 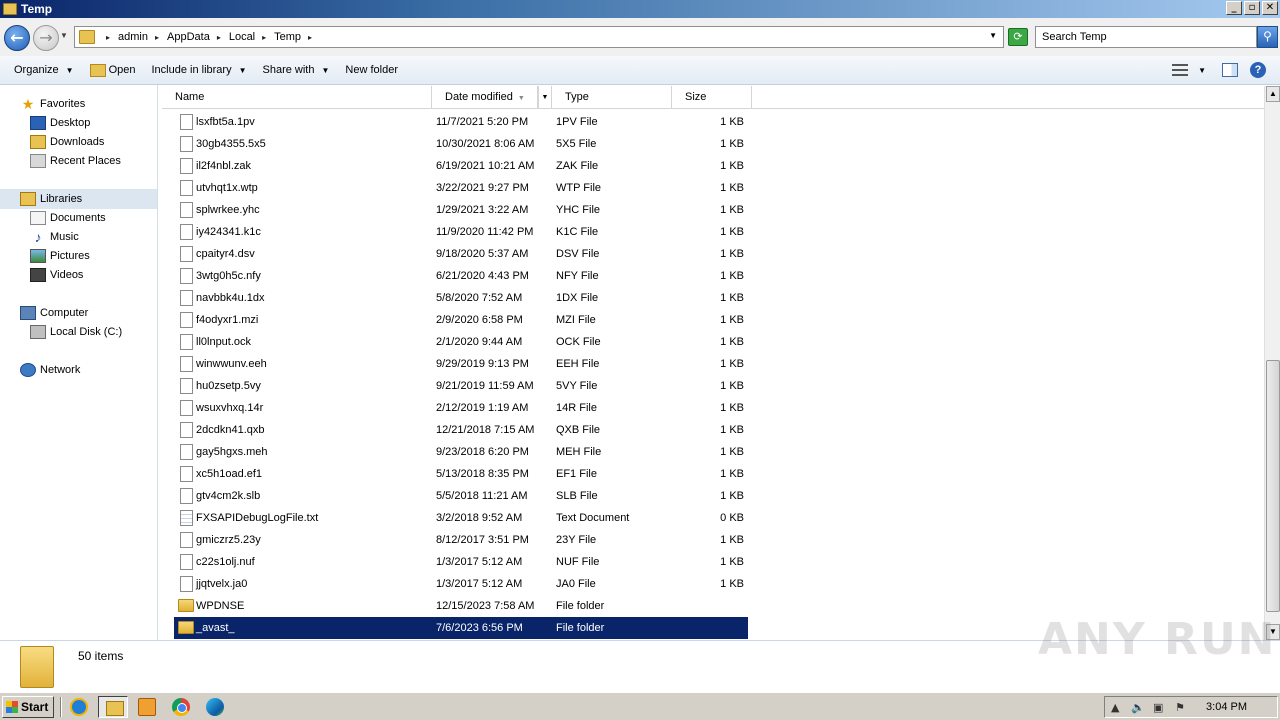 I want to click on file-name: jjqtvelx.ja0, so click(x=222, y=584).